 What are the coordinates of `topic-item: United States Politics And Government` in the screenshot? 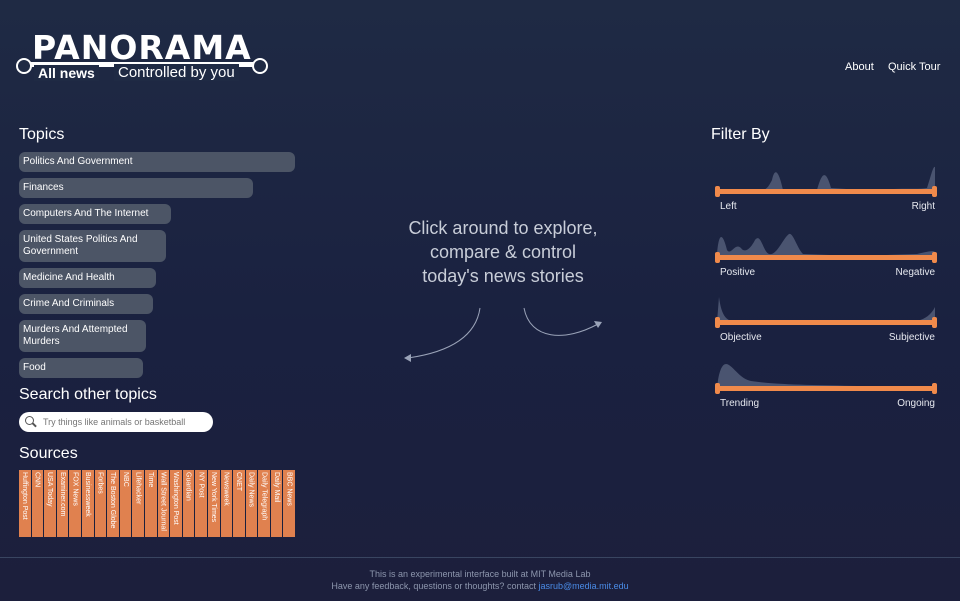 It's located at (92, 246).